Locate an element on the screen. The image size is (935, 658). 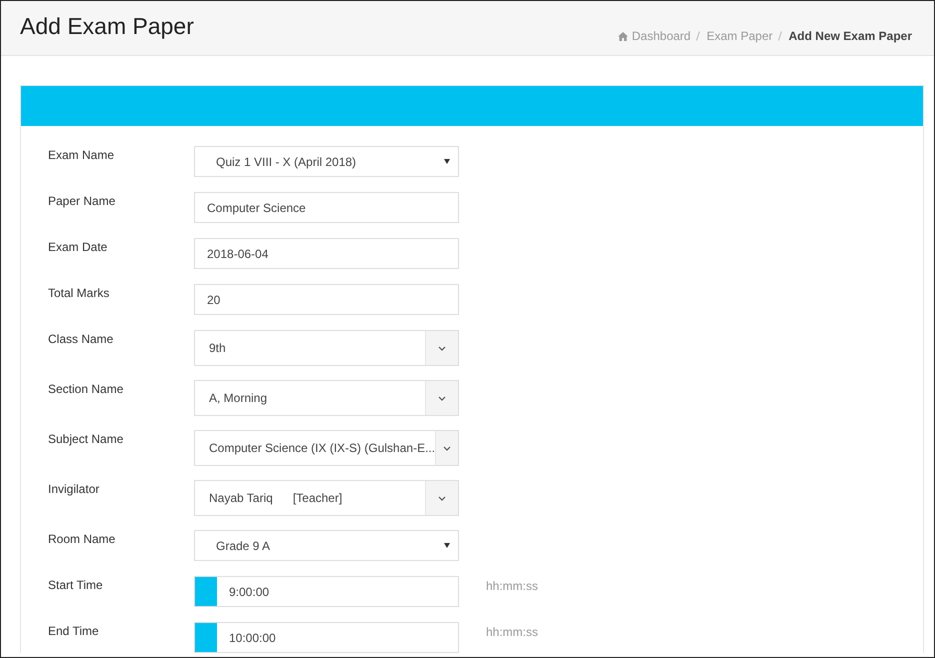
time-field: 10:00:00 is located at coordinates (326, 637).